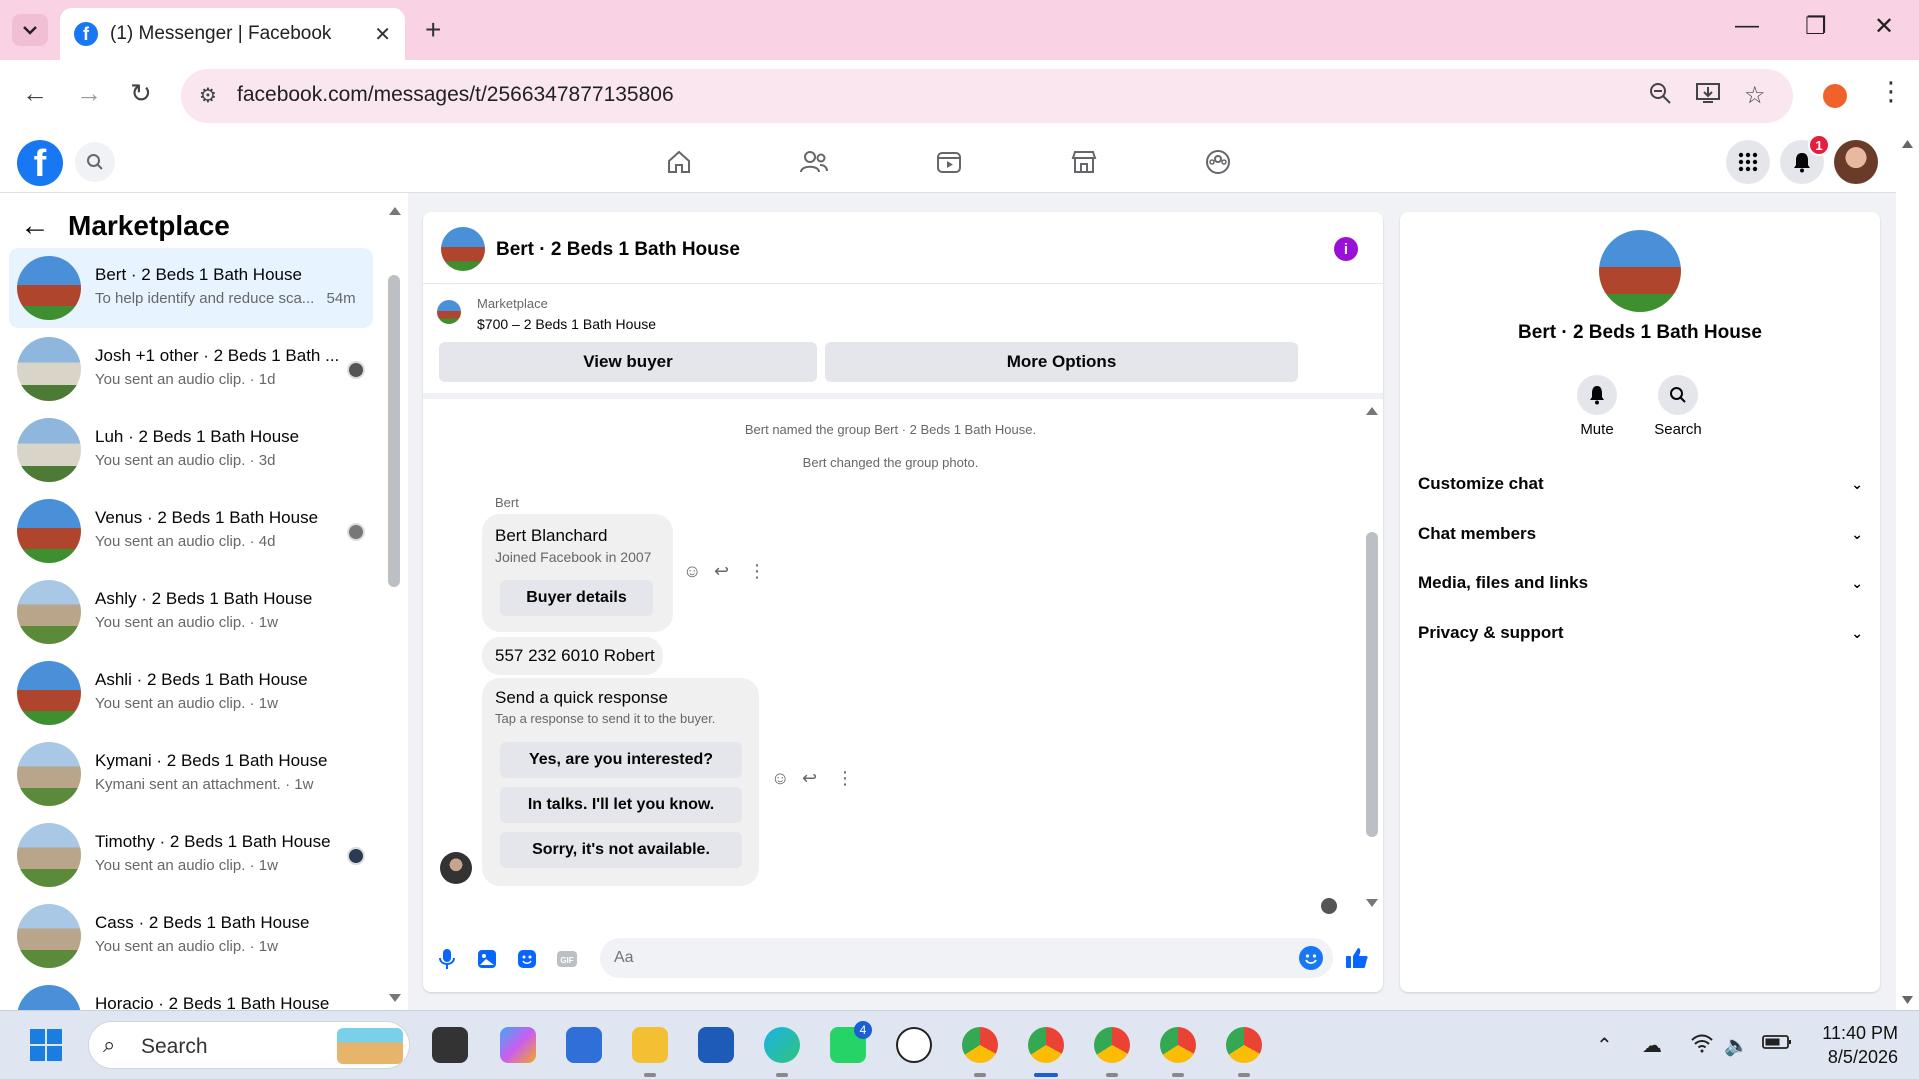 The image size is (1919, 1079). What do you see at coordinates (433, 30) in the screenshot?
I see `new-tab-button: +` at bounding box center [433, 30].